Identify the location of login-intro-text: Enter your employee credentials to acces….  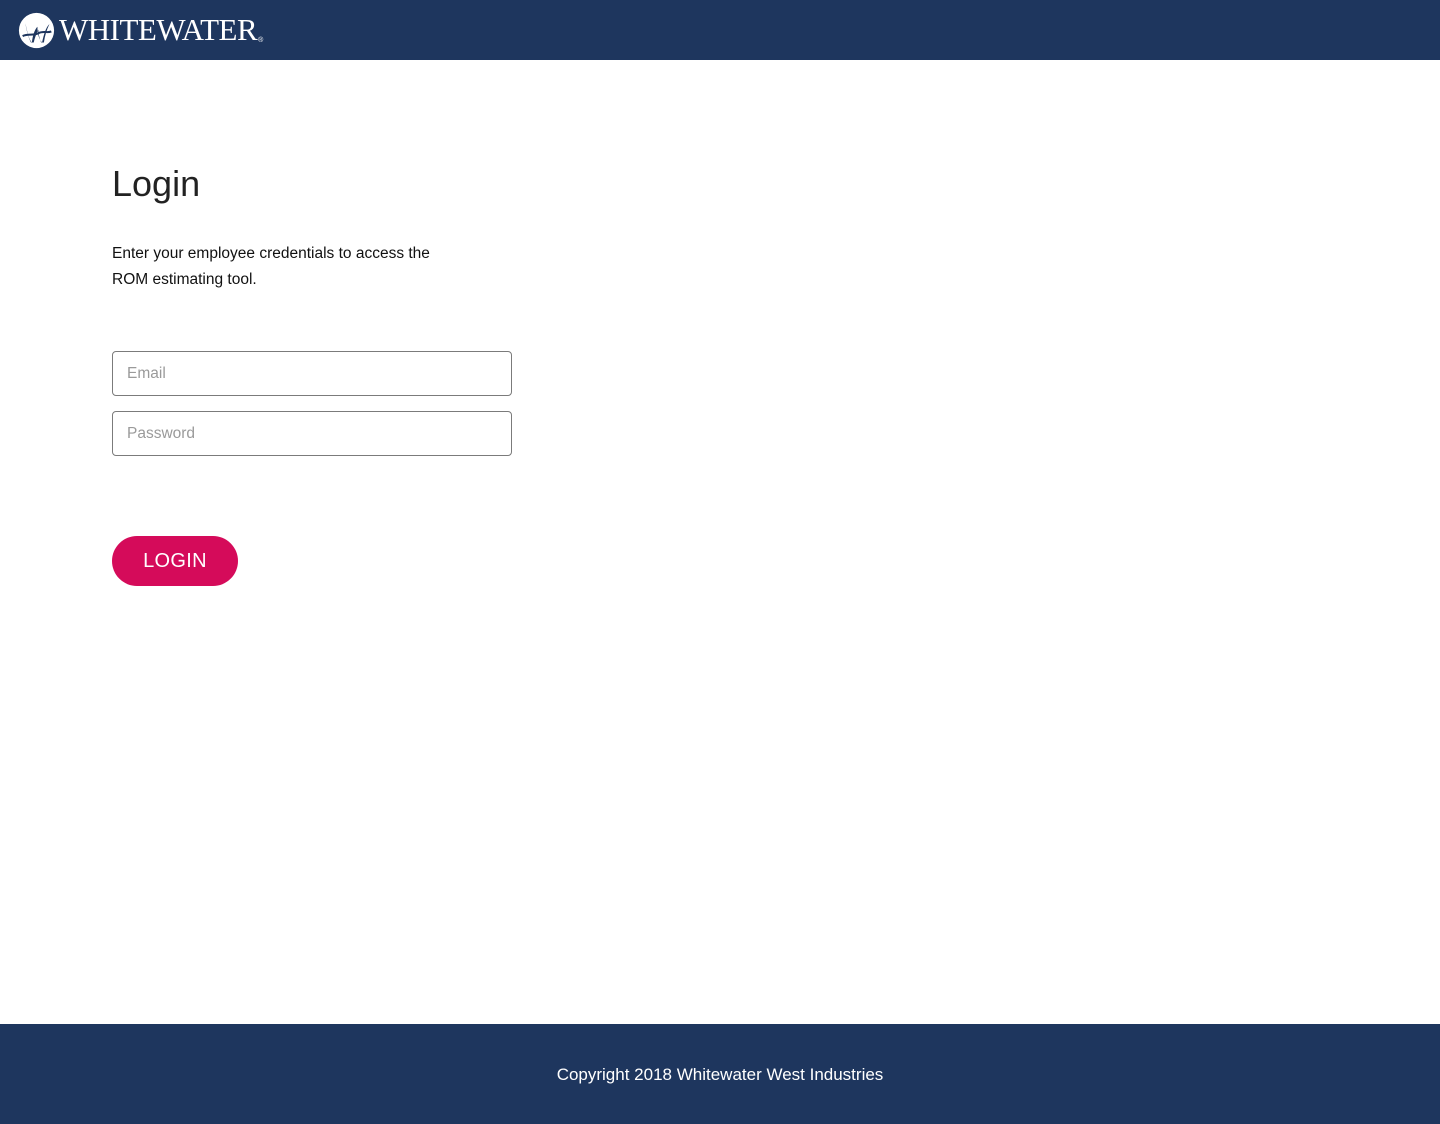
(271, 266).